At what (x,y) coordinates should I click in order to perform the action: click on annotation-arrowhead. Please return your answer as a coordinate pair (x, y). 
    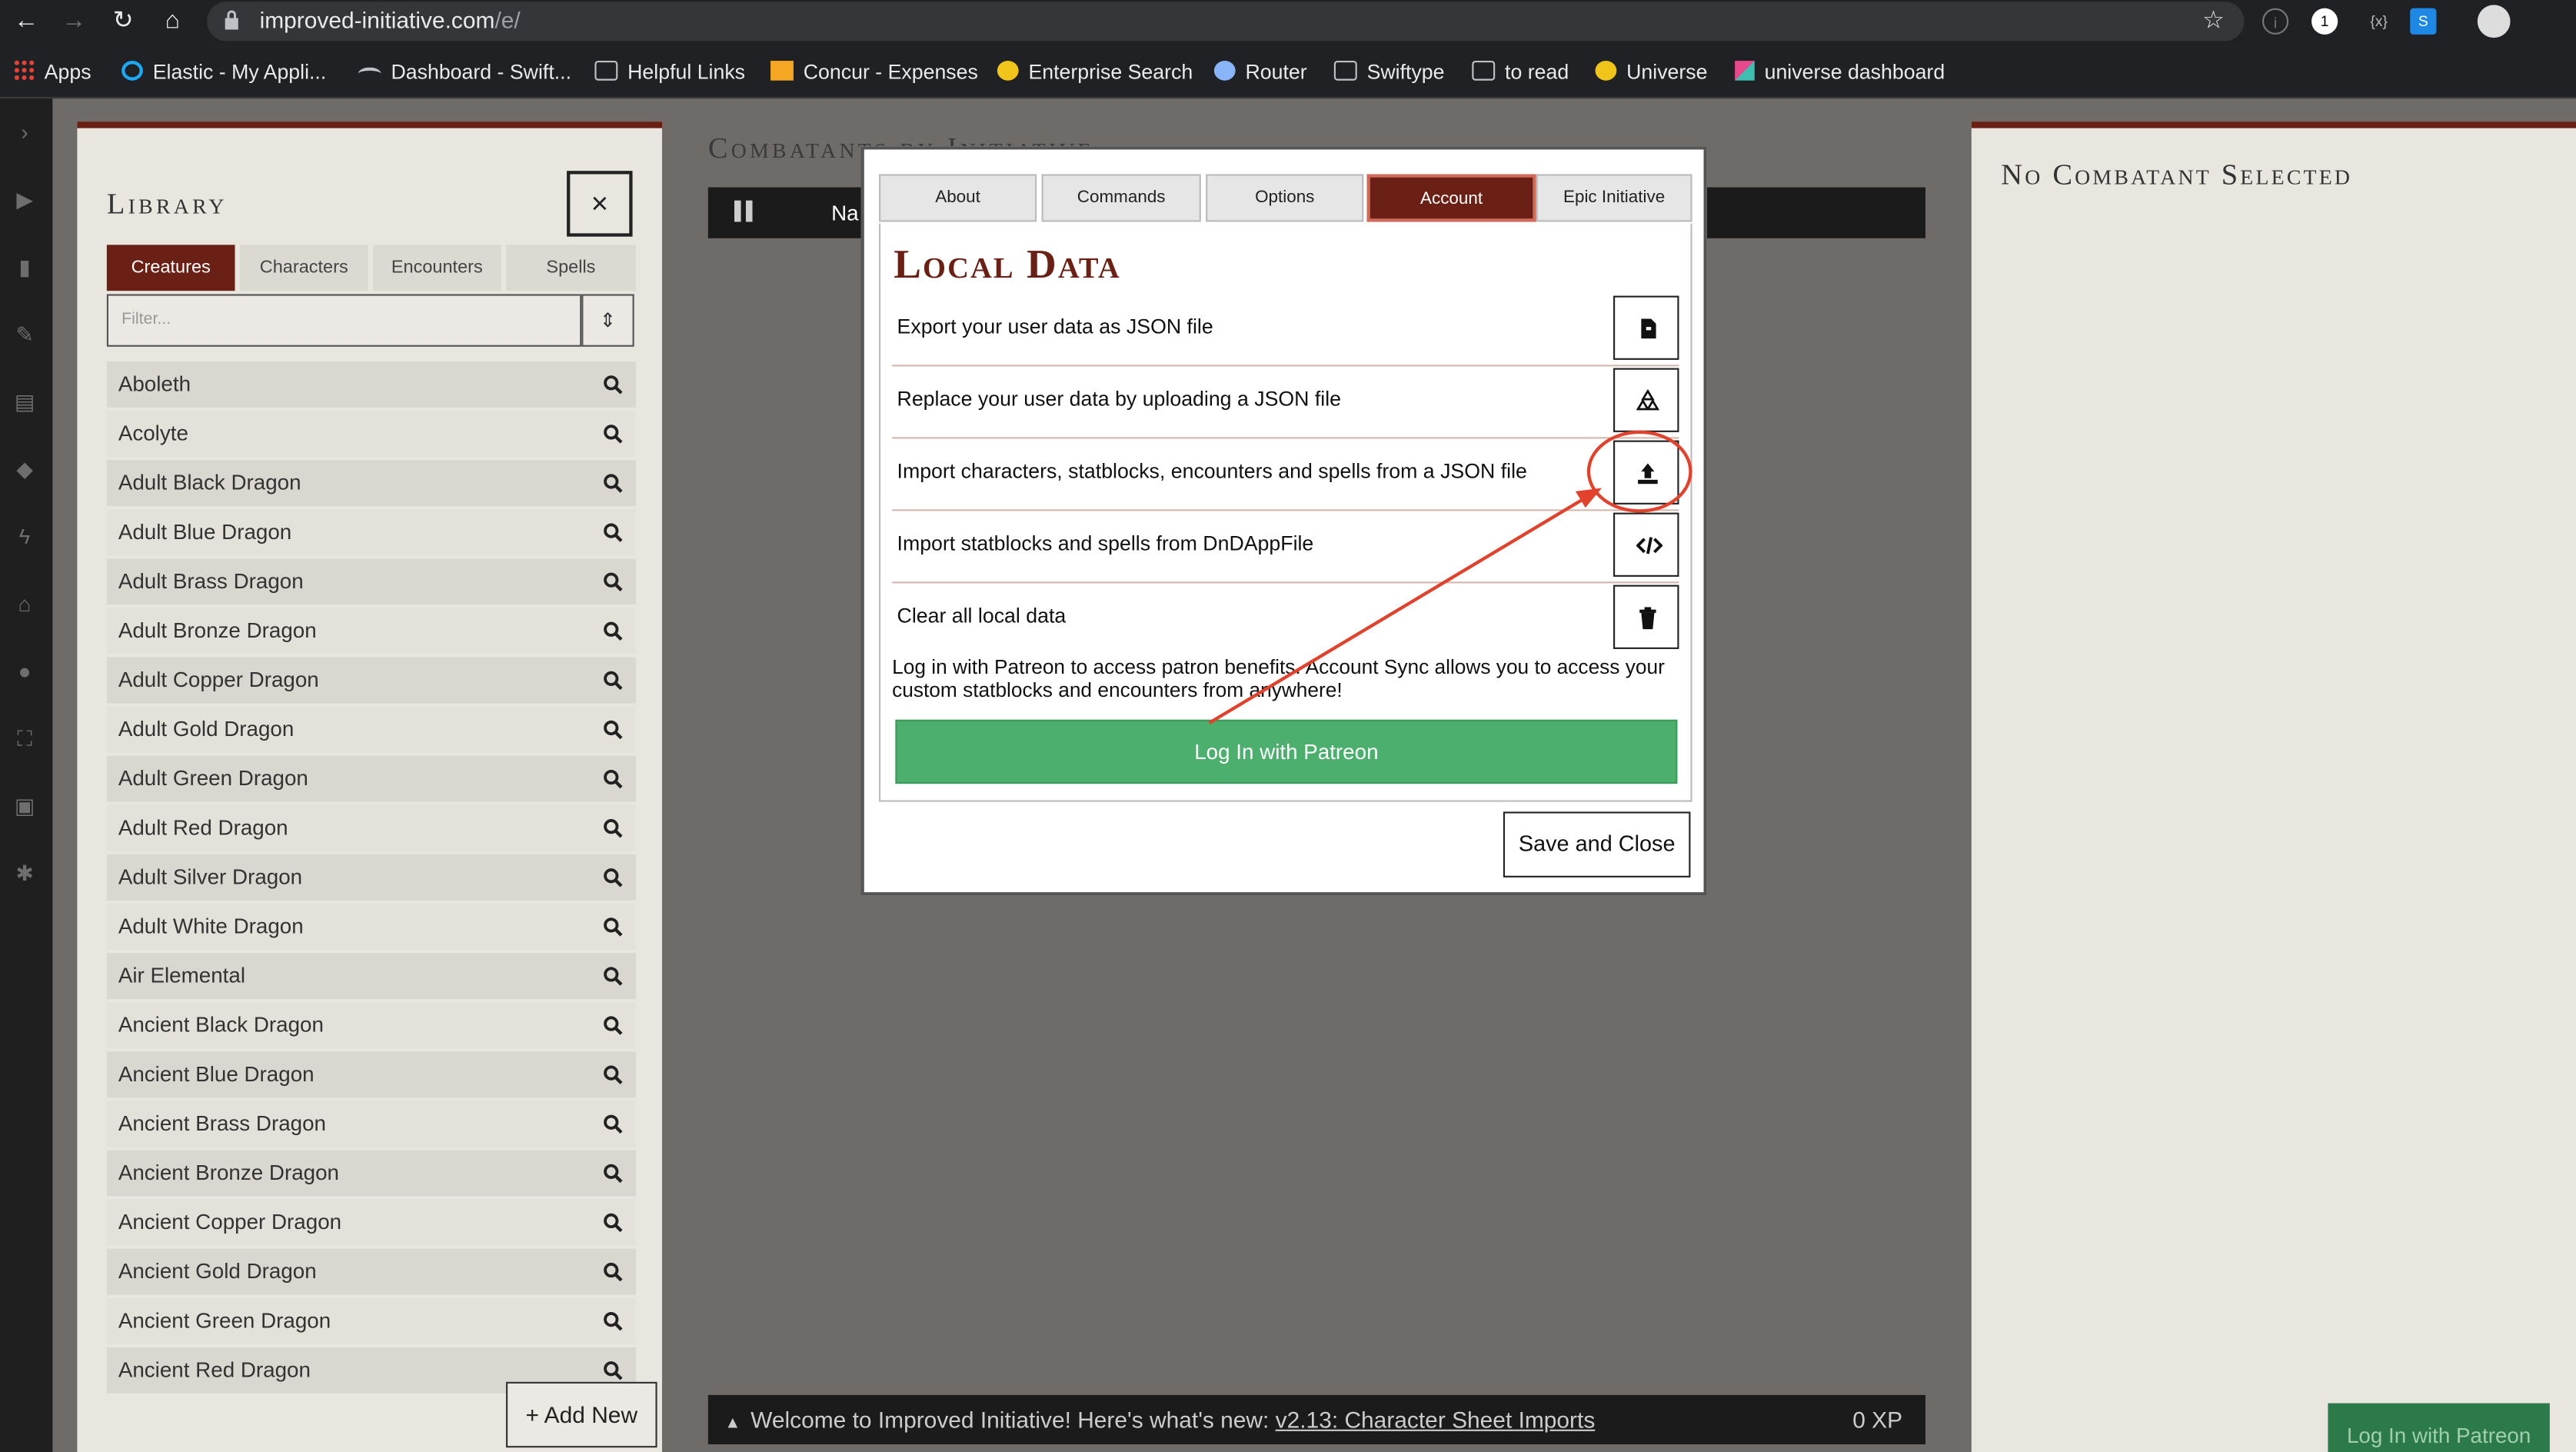
    Looking at the image, I should click on (1589, 498).